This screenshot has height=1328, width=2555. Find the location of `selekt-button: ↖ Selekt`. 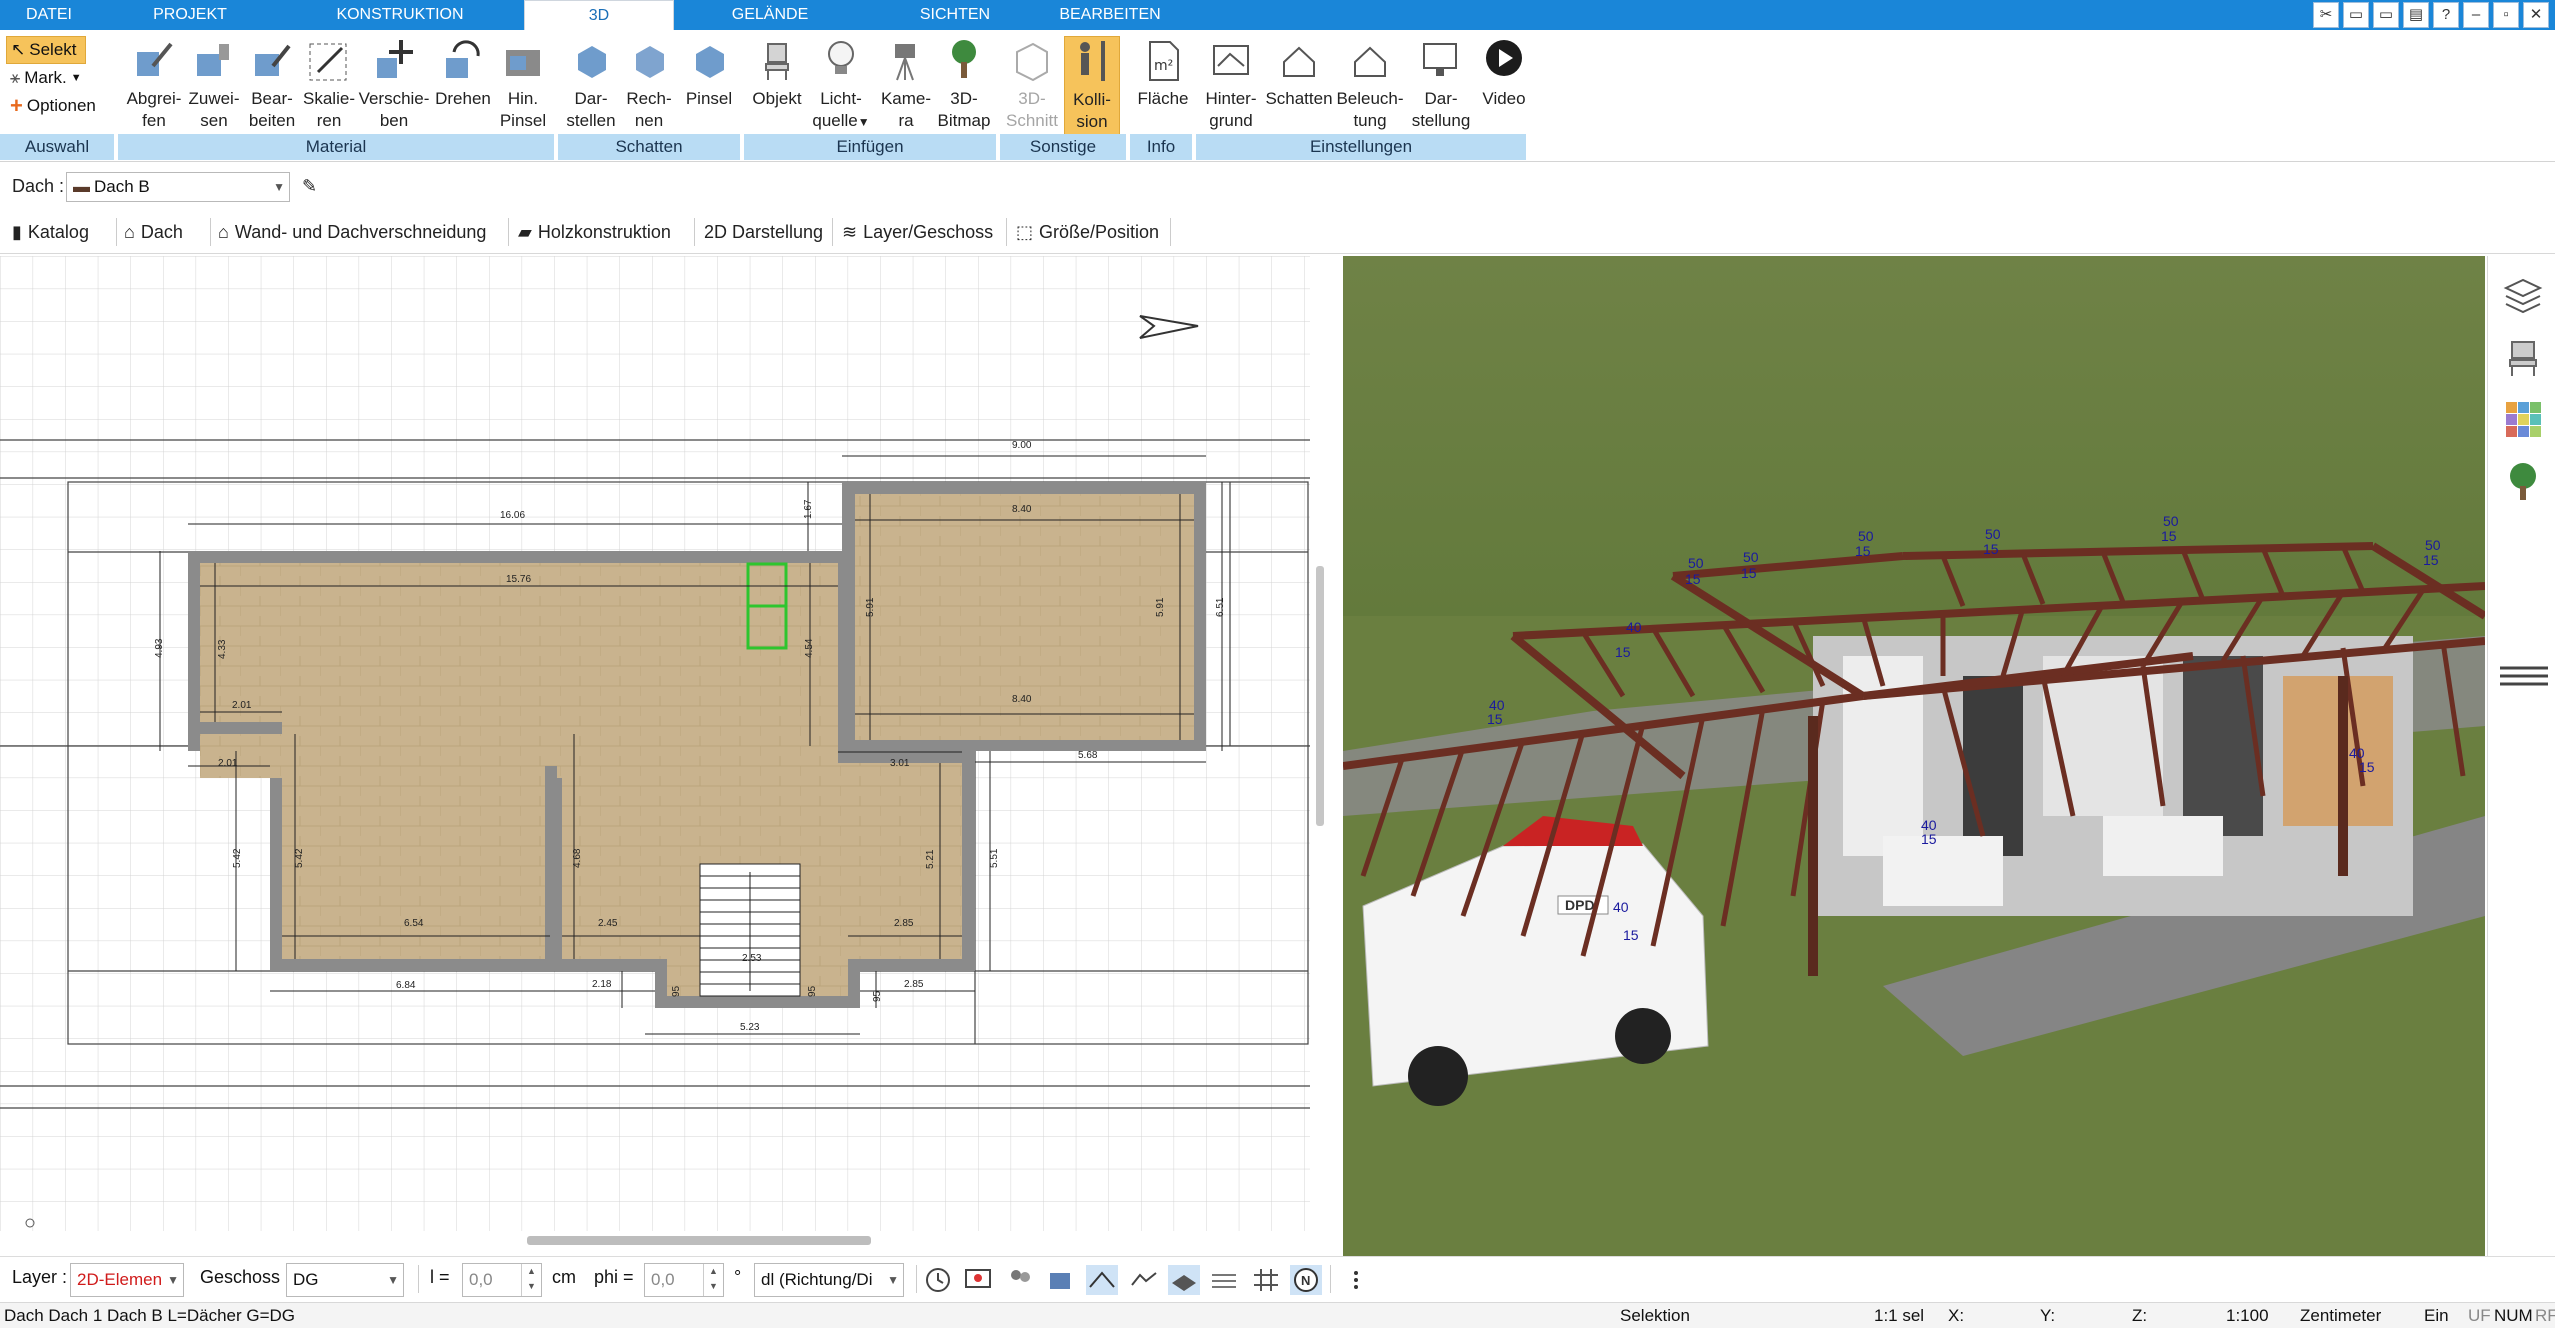

selekt-button: ↖ Selekt is located at coordinates (46, 50).